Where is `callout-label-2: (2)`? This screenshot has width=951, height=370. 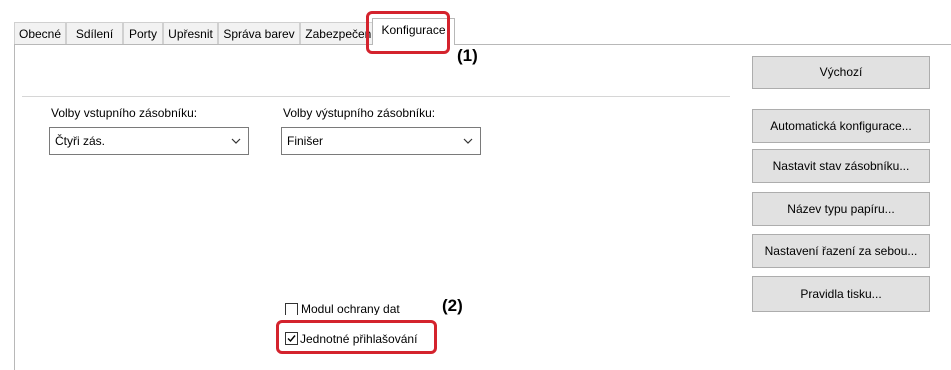
callout-label-2: (2) is located at coordinates (452, 305).